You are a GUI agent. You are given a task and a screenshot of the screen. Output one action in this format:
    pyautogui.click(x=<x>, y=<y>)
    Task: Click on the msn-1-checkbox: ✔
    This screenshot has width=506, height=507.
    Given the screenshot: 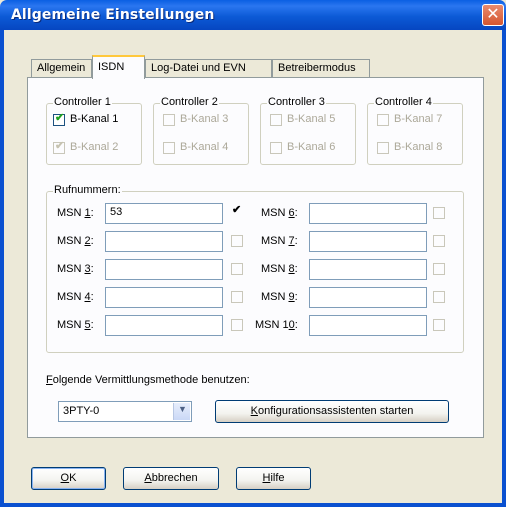 What is the action you would take?
    pyautogui.click(x=237, y=211)
    